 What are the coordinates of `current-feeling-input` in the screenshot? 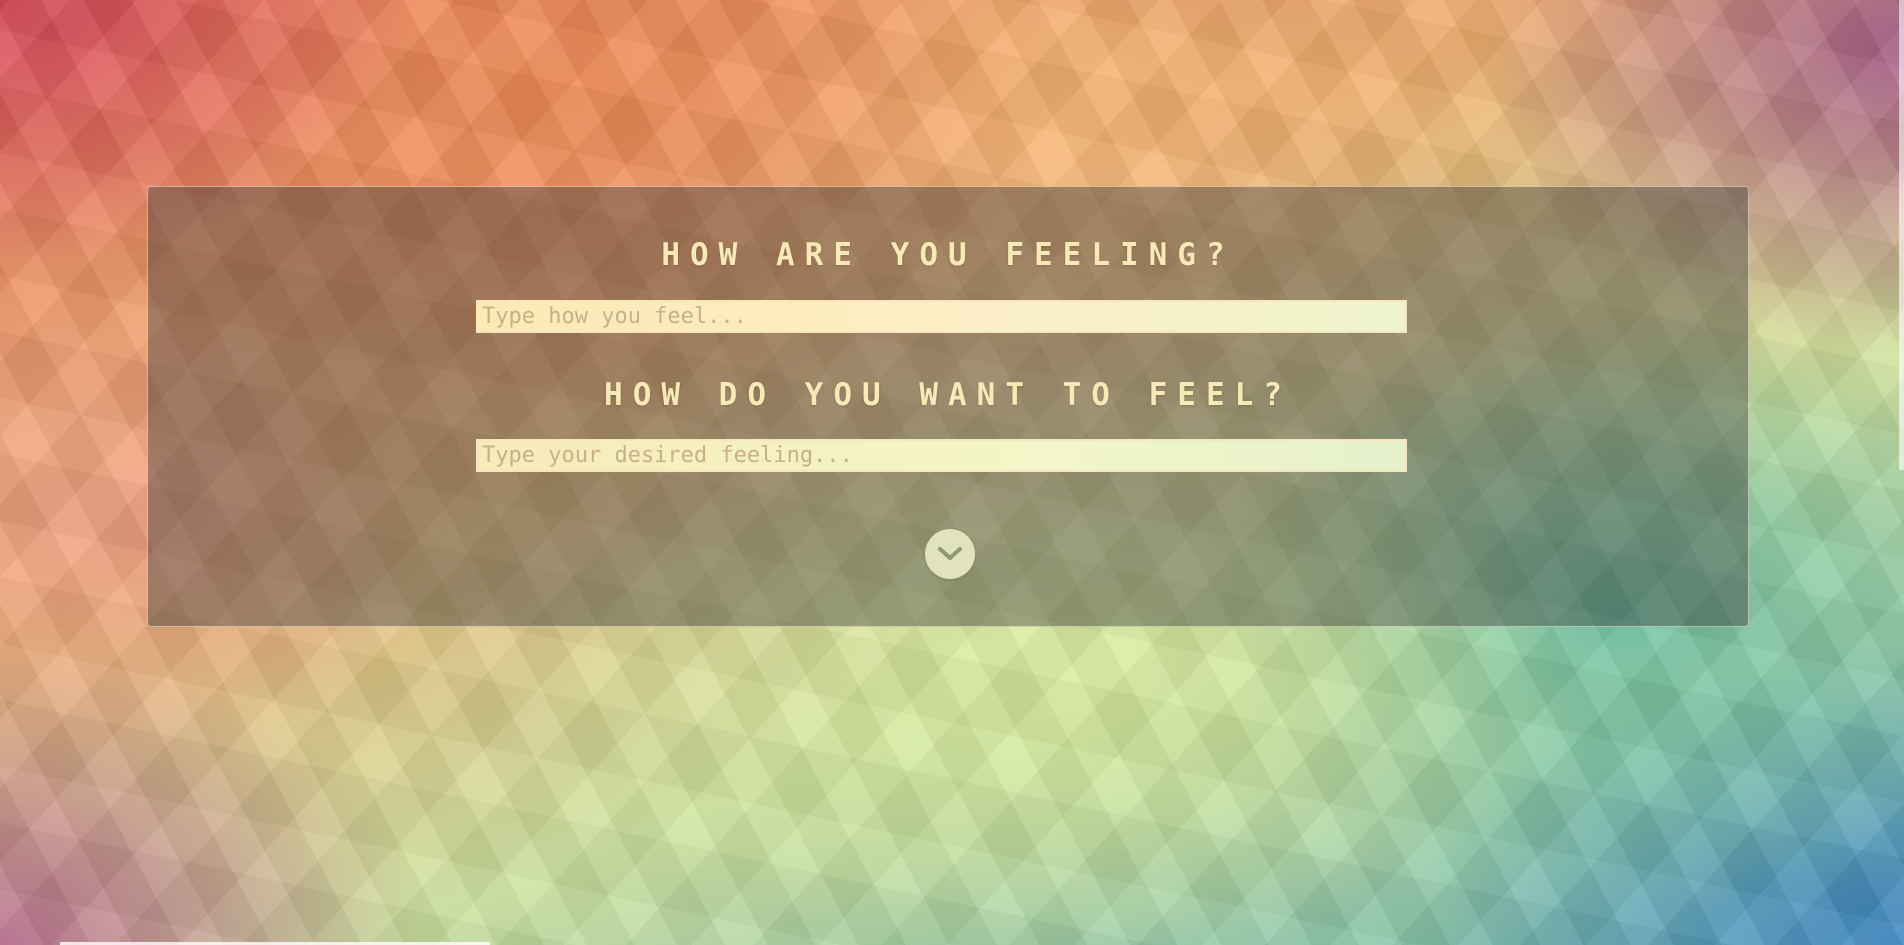 It's located at (941, 316).